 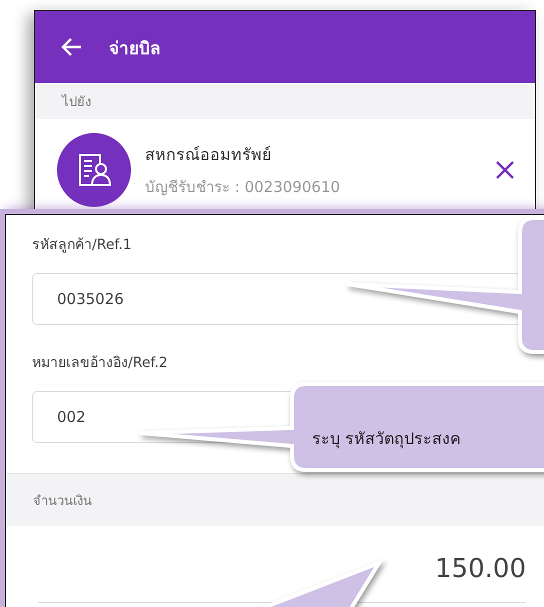 What do you see at coordinates (243, 187) in the screenshot?
I see `account-number: บัญชีรับชำระ : 0023090610` at bounding box center [243, 187].